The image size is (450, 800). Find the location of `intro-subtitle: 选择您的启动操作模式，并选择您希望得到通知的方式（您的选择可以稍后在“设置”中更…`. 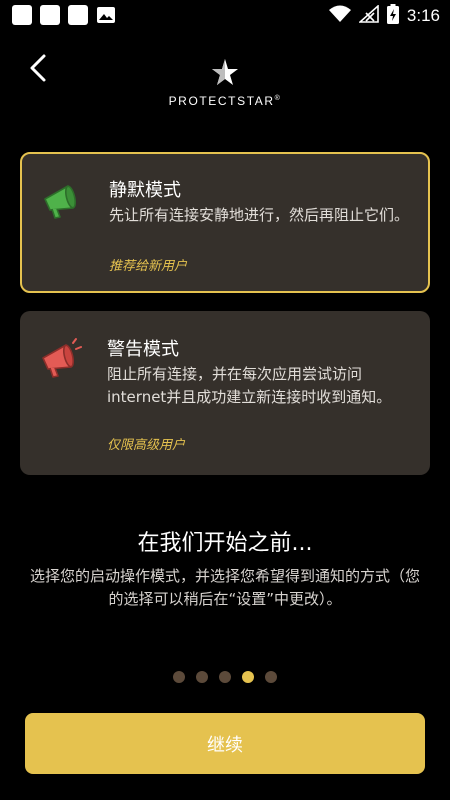

intro-subtitle: 选择您的启动操作模式，并选择您希望得到通知的方式（您的选择可以稍后在“设置”中更… is located at coordinates (225, 587).